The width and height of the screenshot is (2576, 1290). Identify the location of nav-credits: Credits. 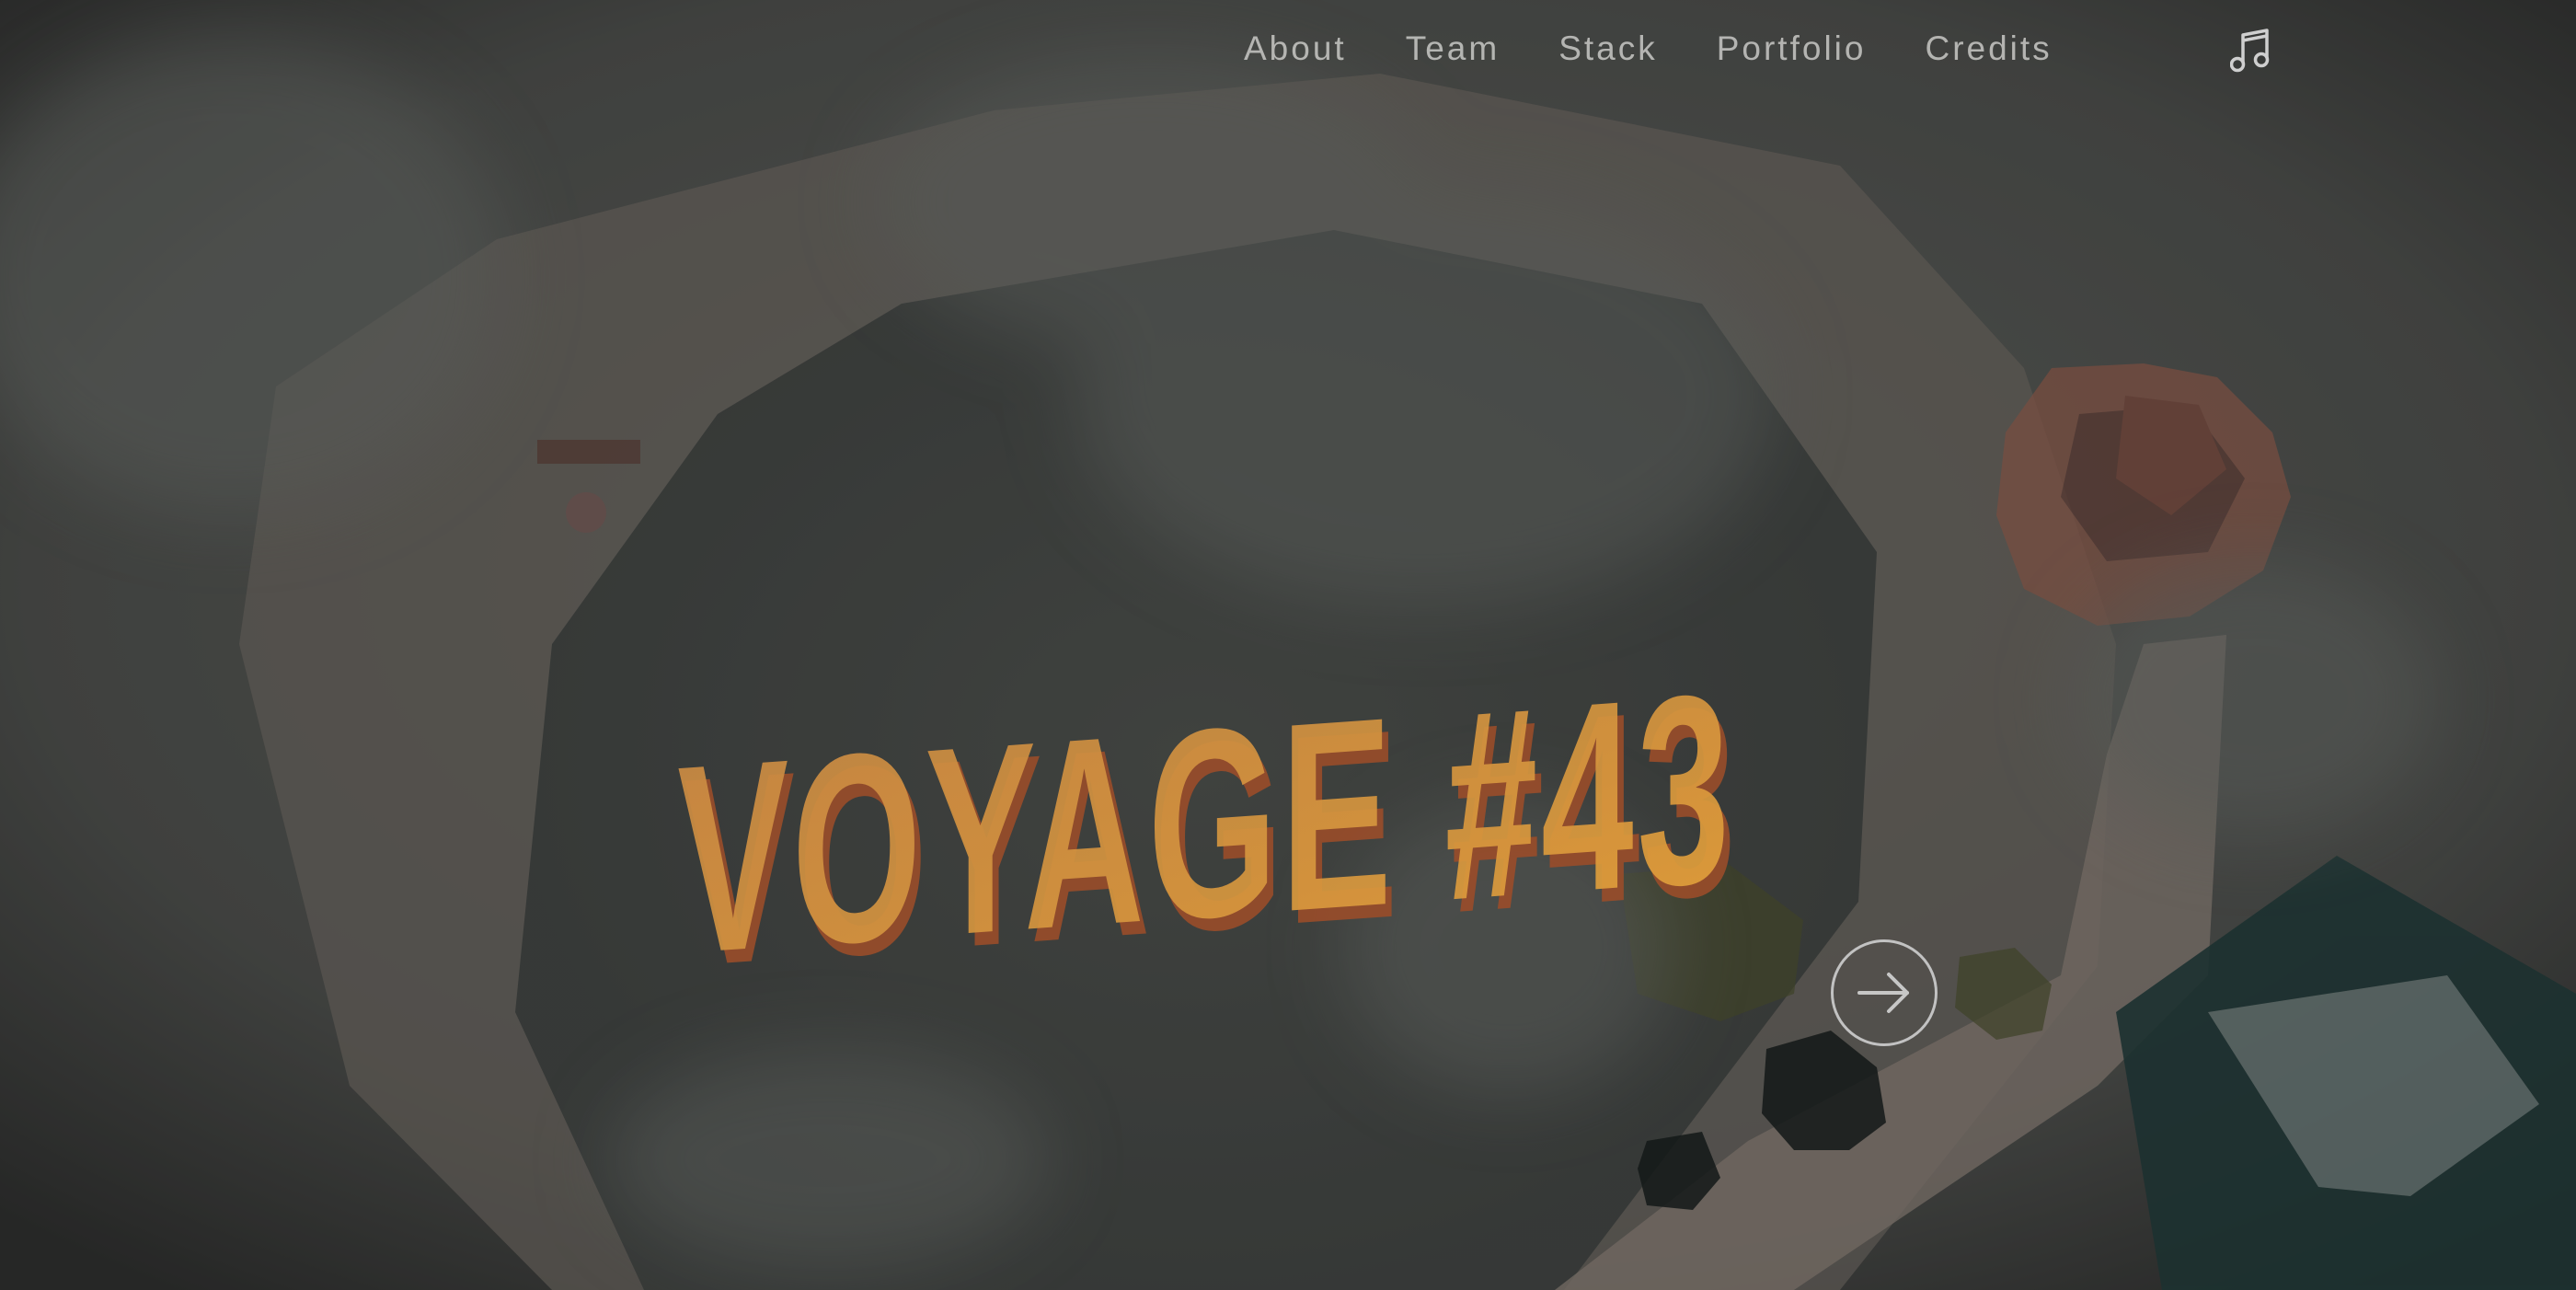
(1988, 48).